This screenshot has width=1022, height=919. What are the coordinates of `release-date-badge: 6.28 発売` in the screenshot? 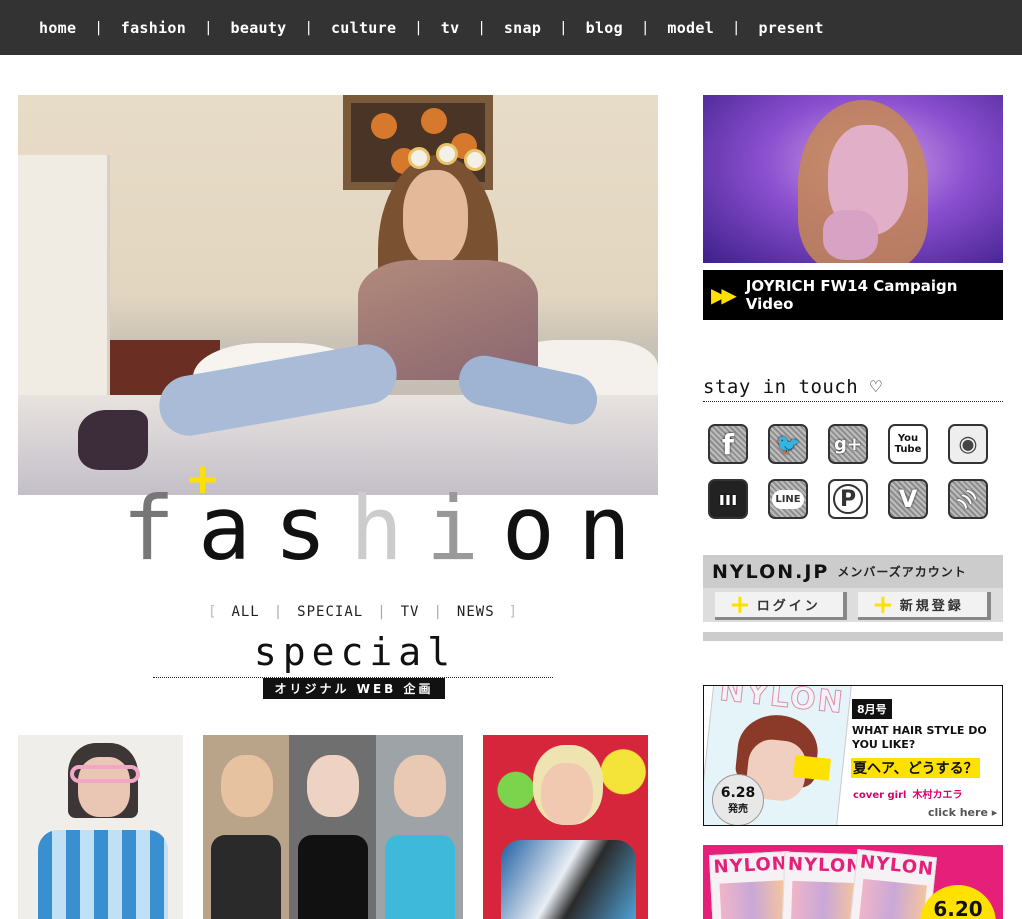 It's located at (738, 799).